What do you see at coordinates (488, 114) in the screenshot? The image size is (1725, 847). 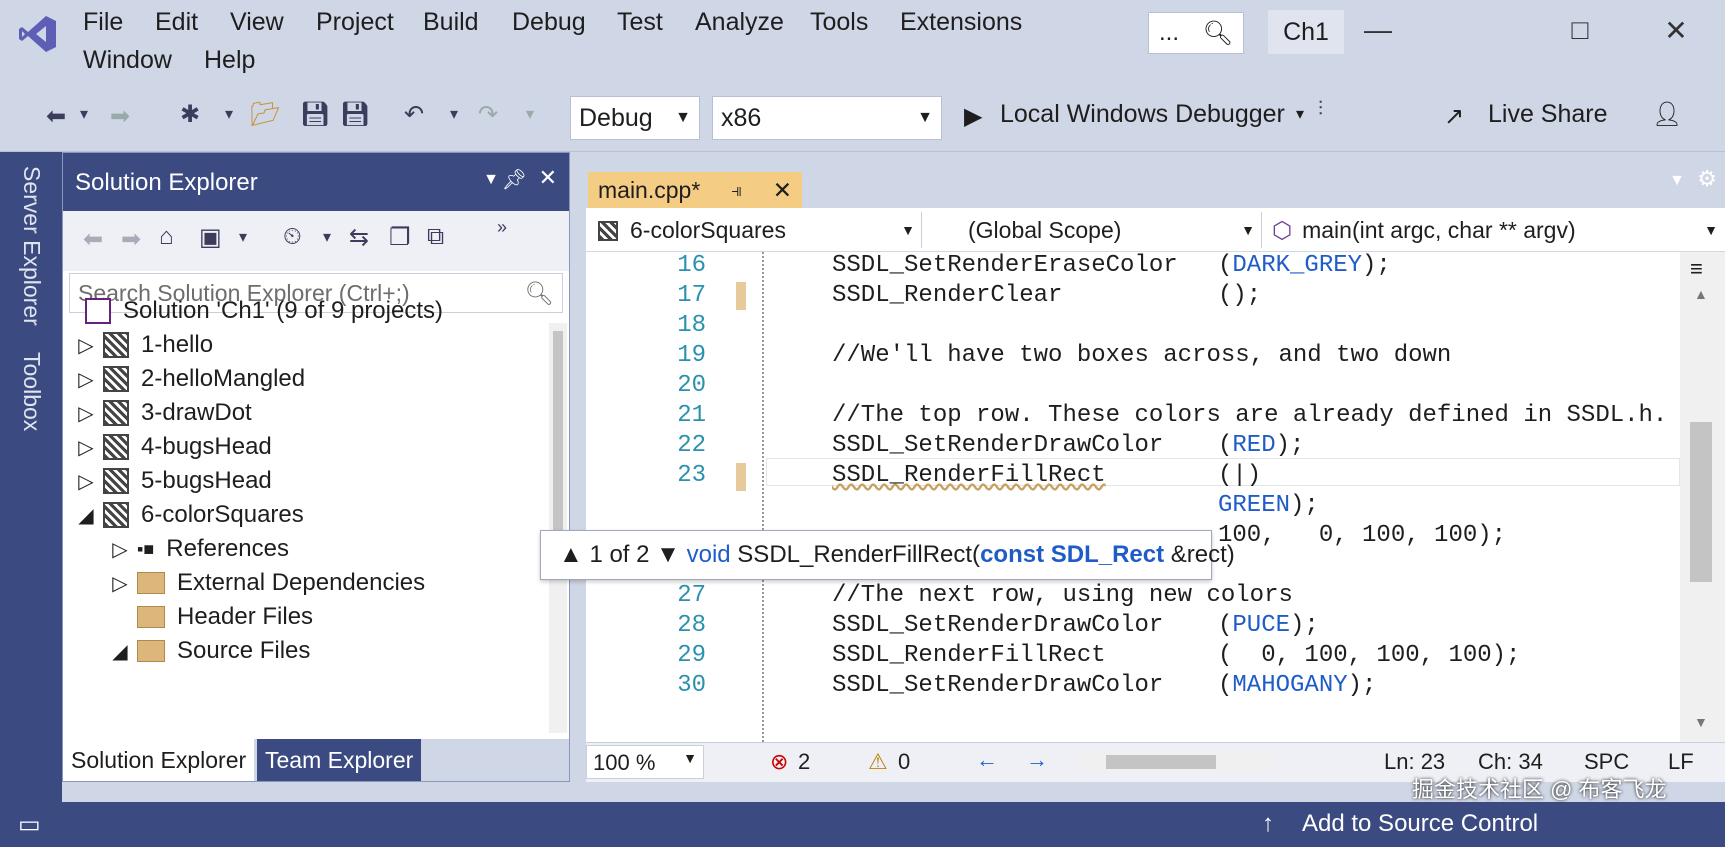 I see `redo-icon: ↷` at bounding box center [488, 114].